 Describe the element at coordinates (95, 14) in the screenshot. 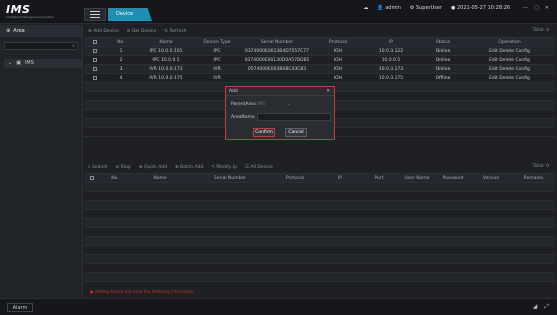

I see `menu-icon` at that location.